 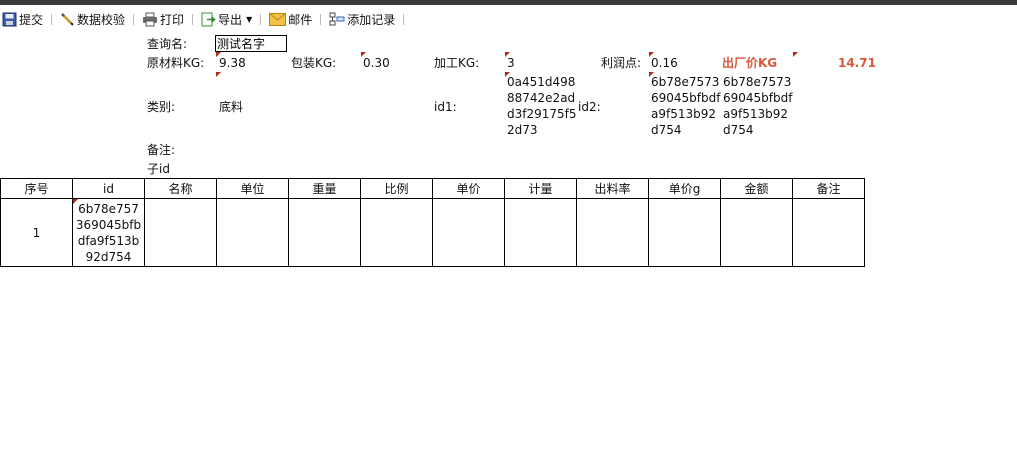 I want to click on add-record-button: 添加记录, so click(x=362, y=19).